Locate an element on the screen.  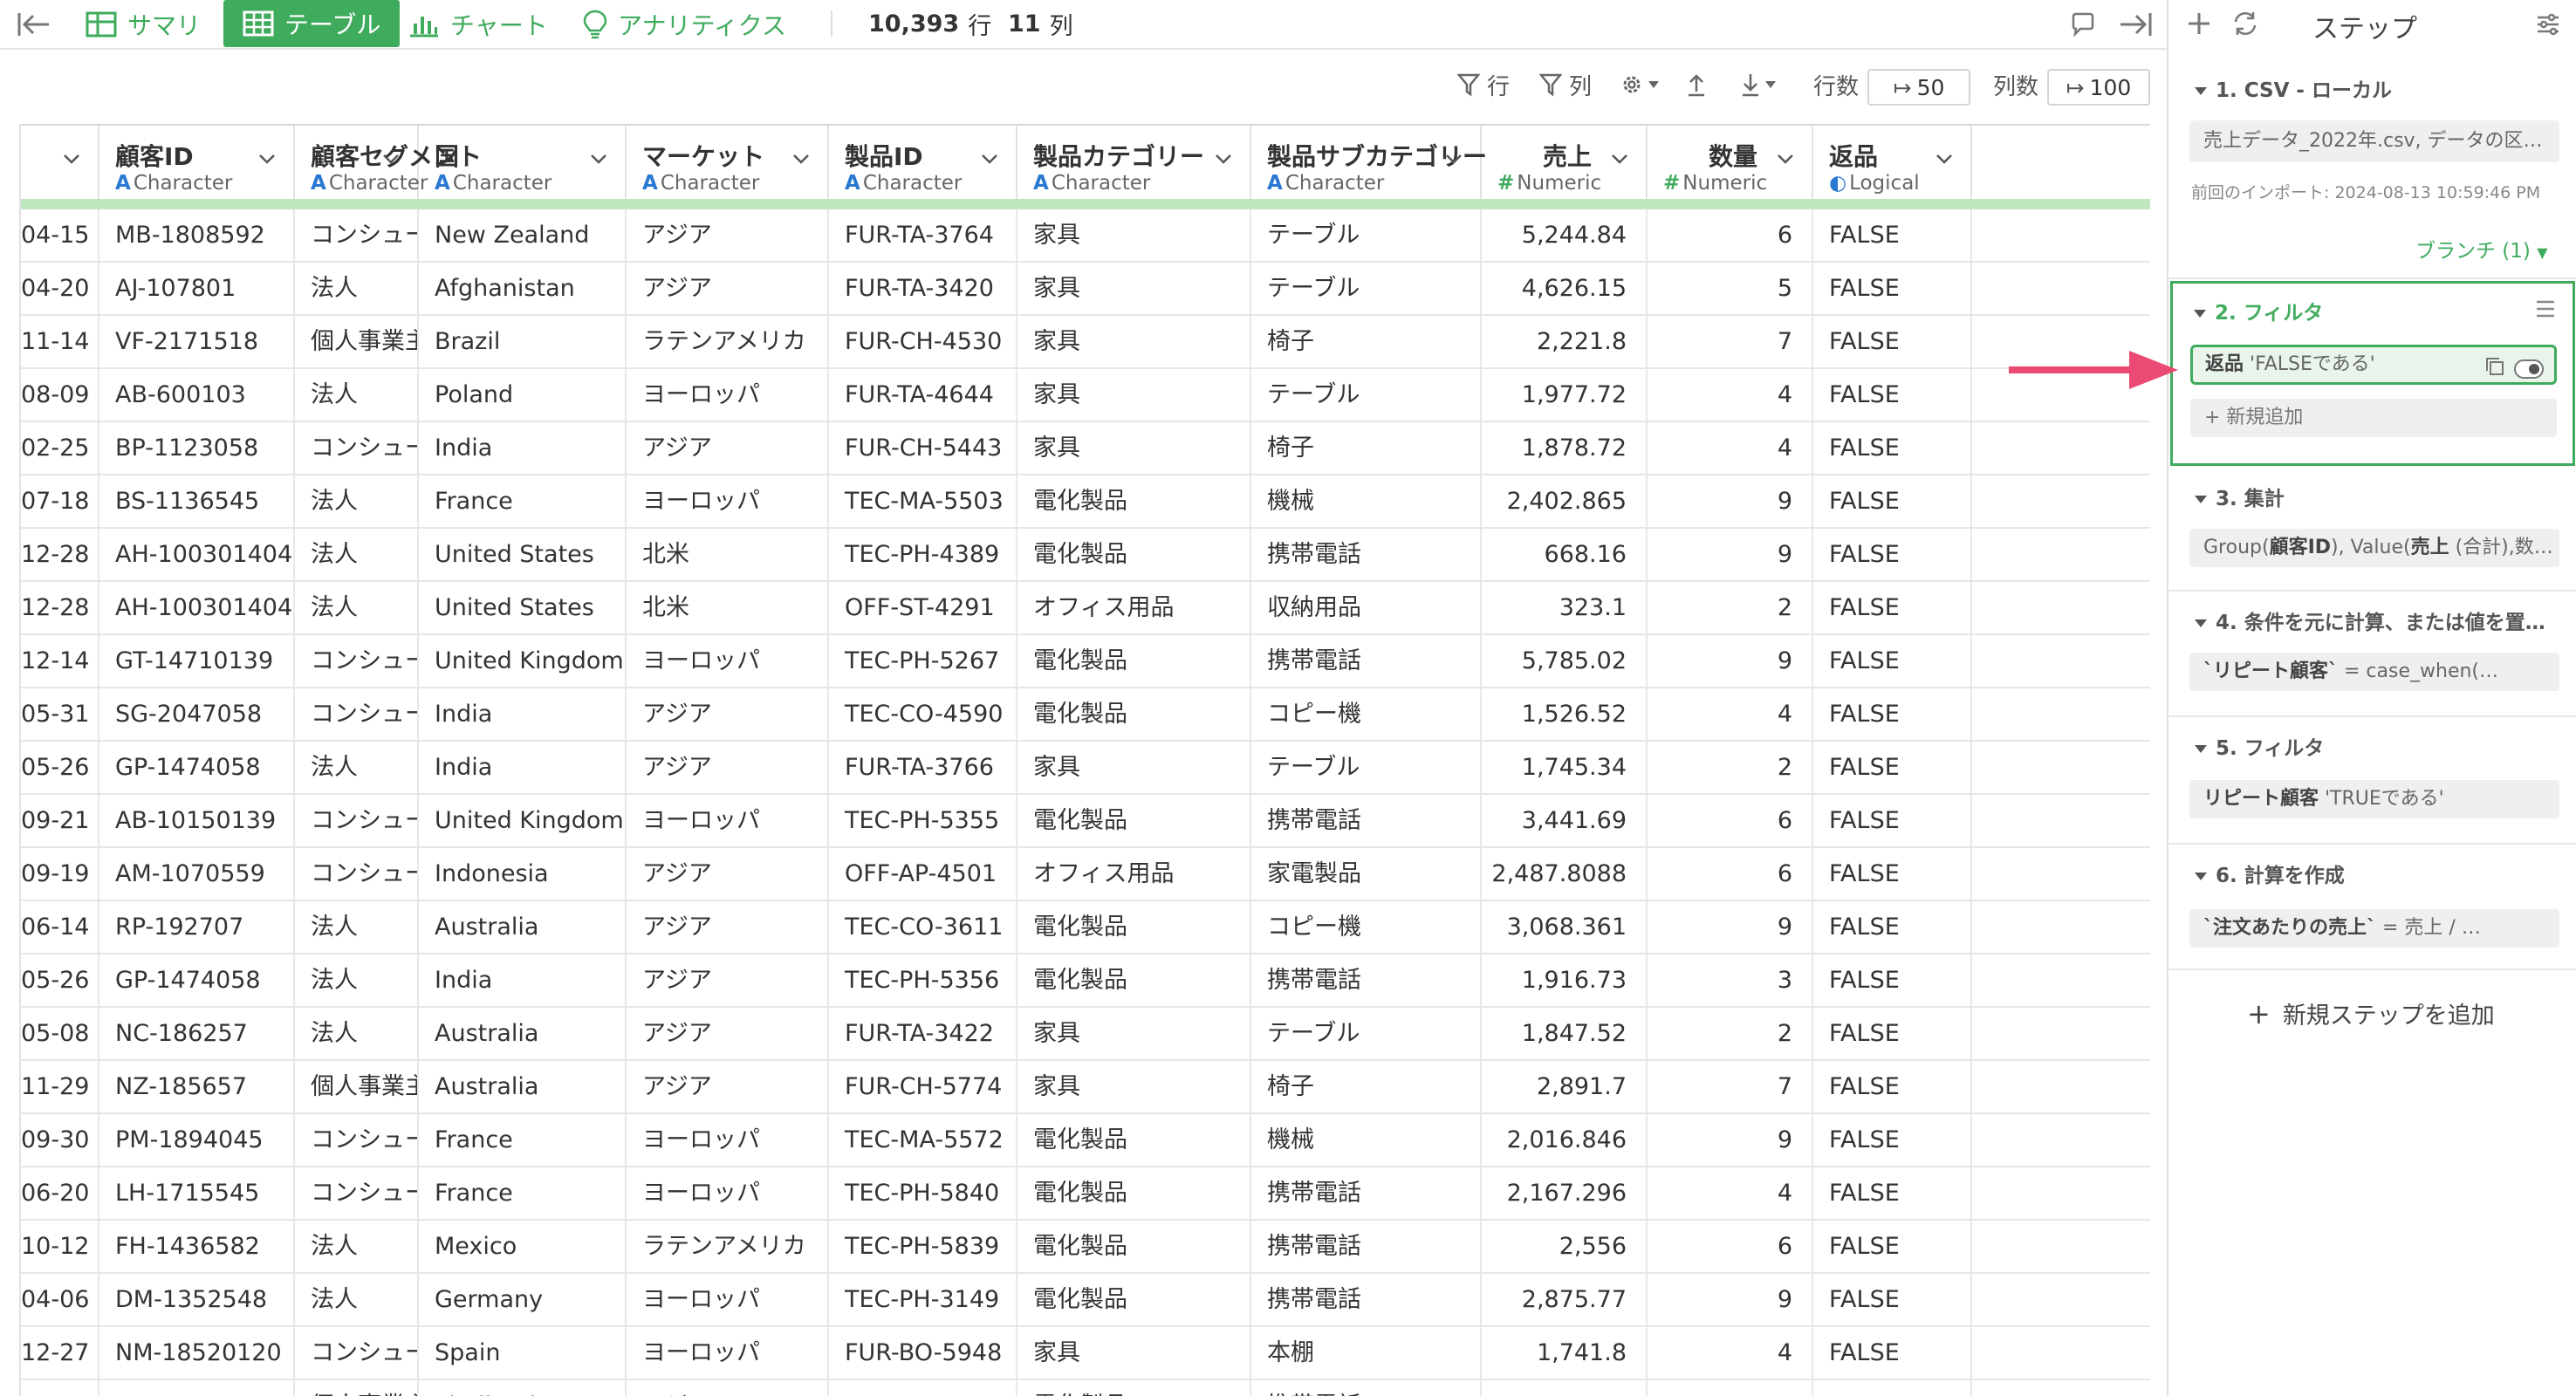
filter-condition: 返品 'FALSEである' is located at coordinates (2373, 365).